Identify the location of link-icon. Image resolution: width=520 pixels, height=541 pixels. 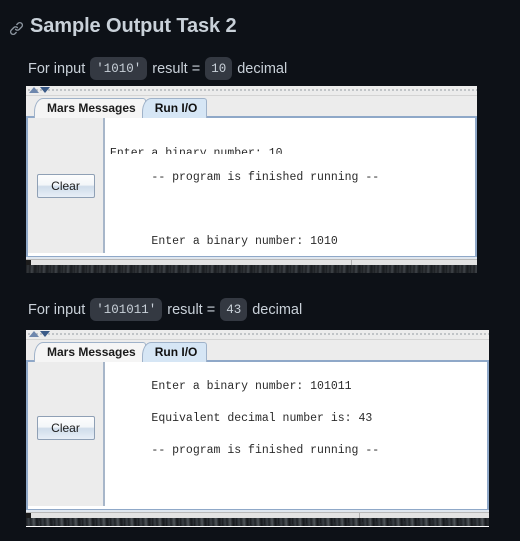
(16, 28).